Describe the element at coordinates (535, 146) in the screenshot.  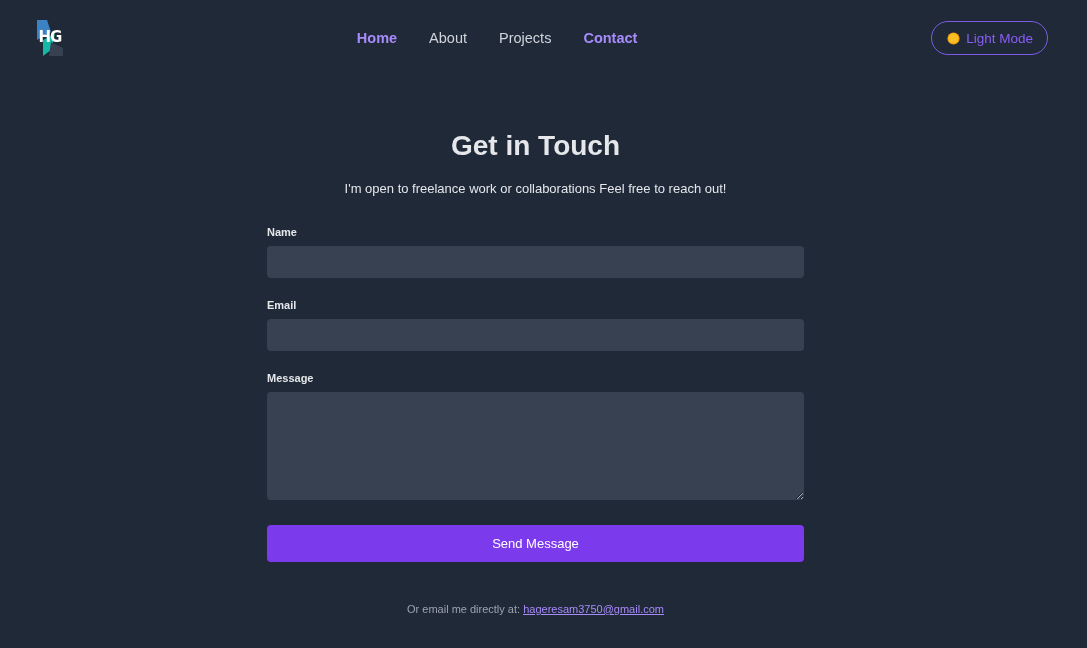
I see `page-title: Get in Touch` at that location.